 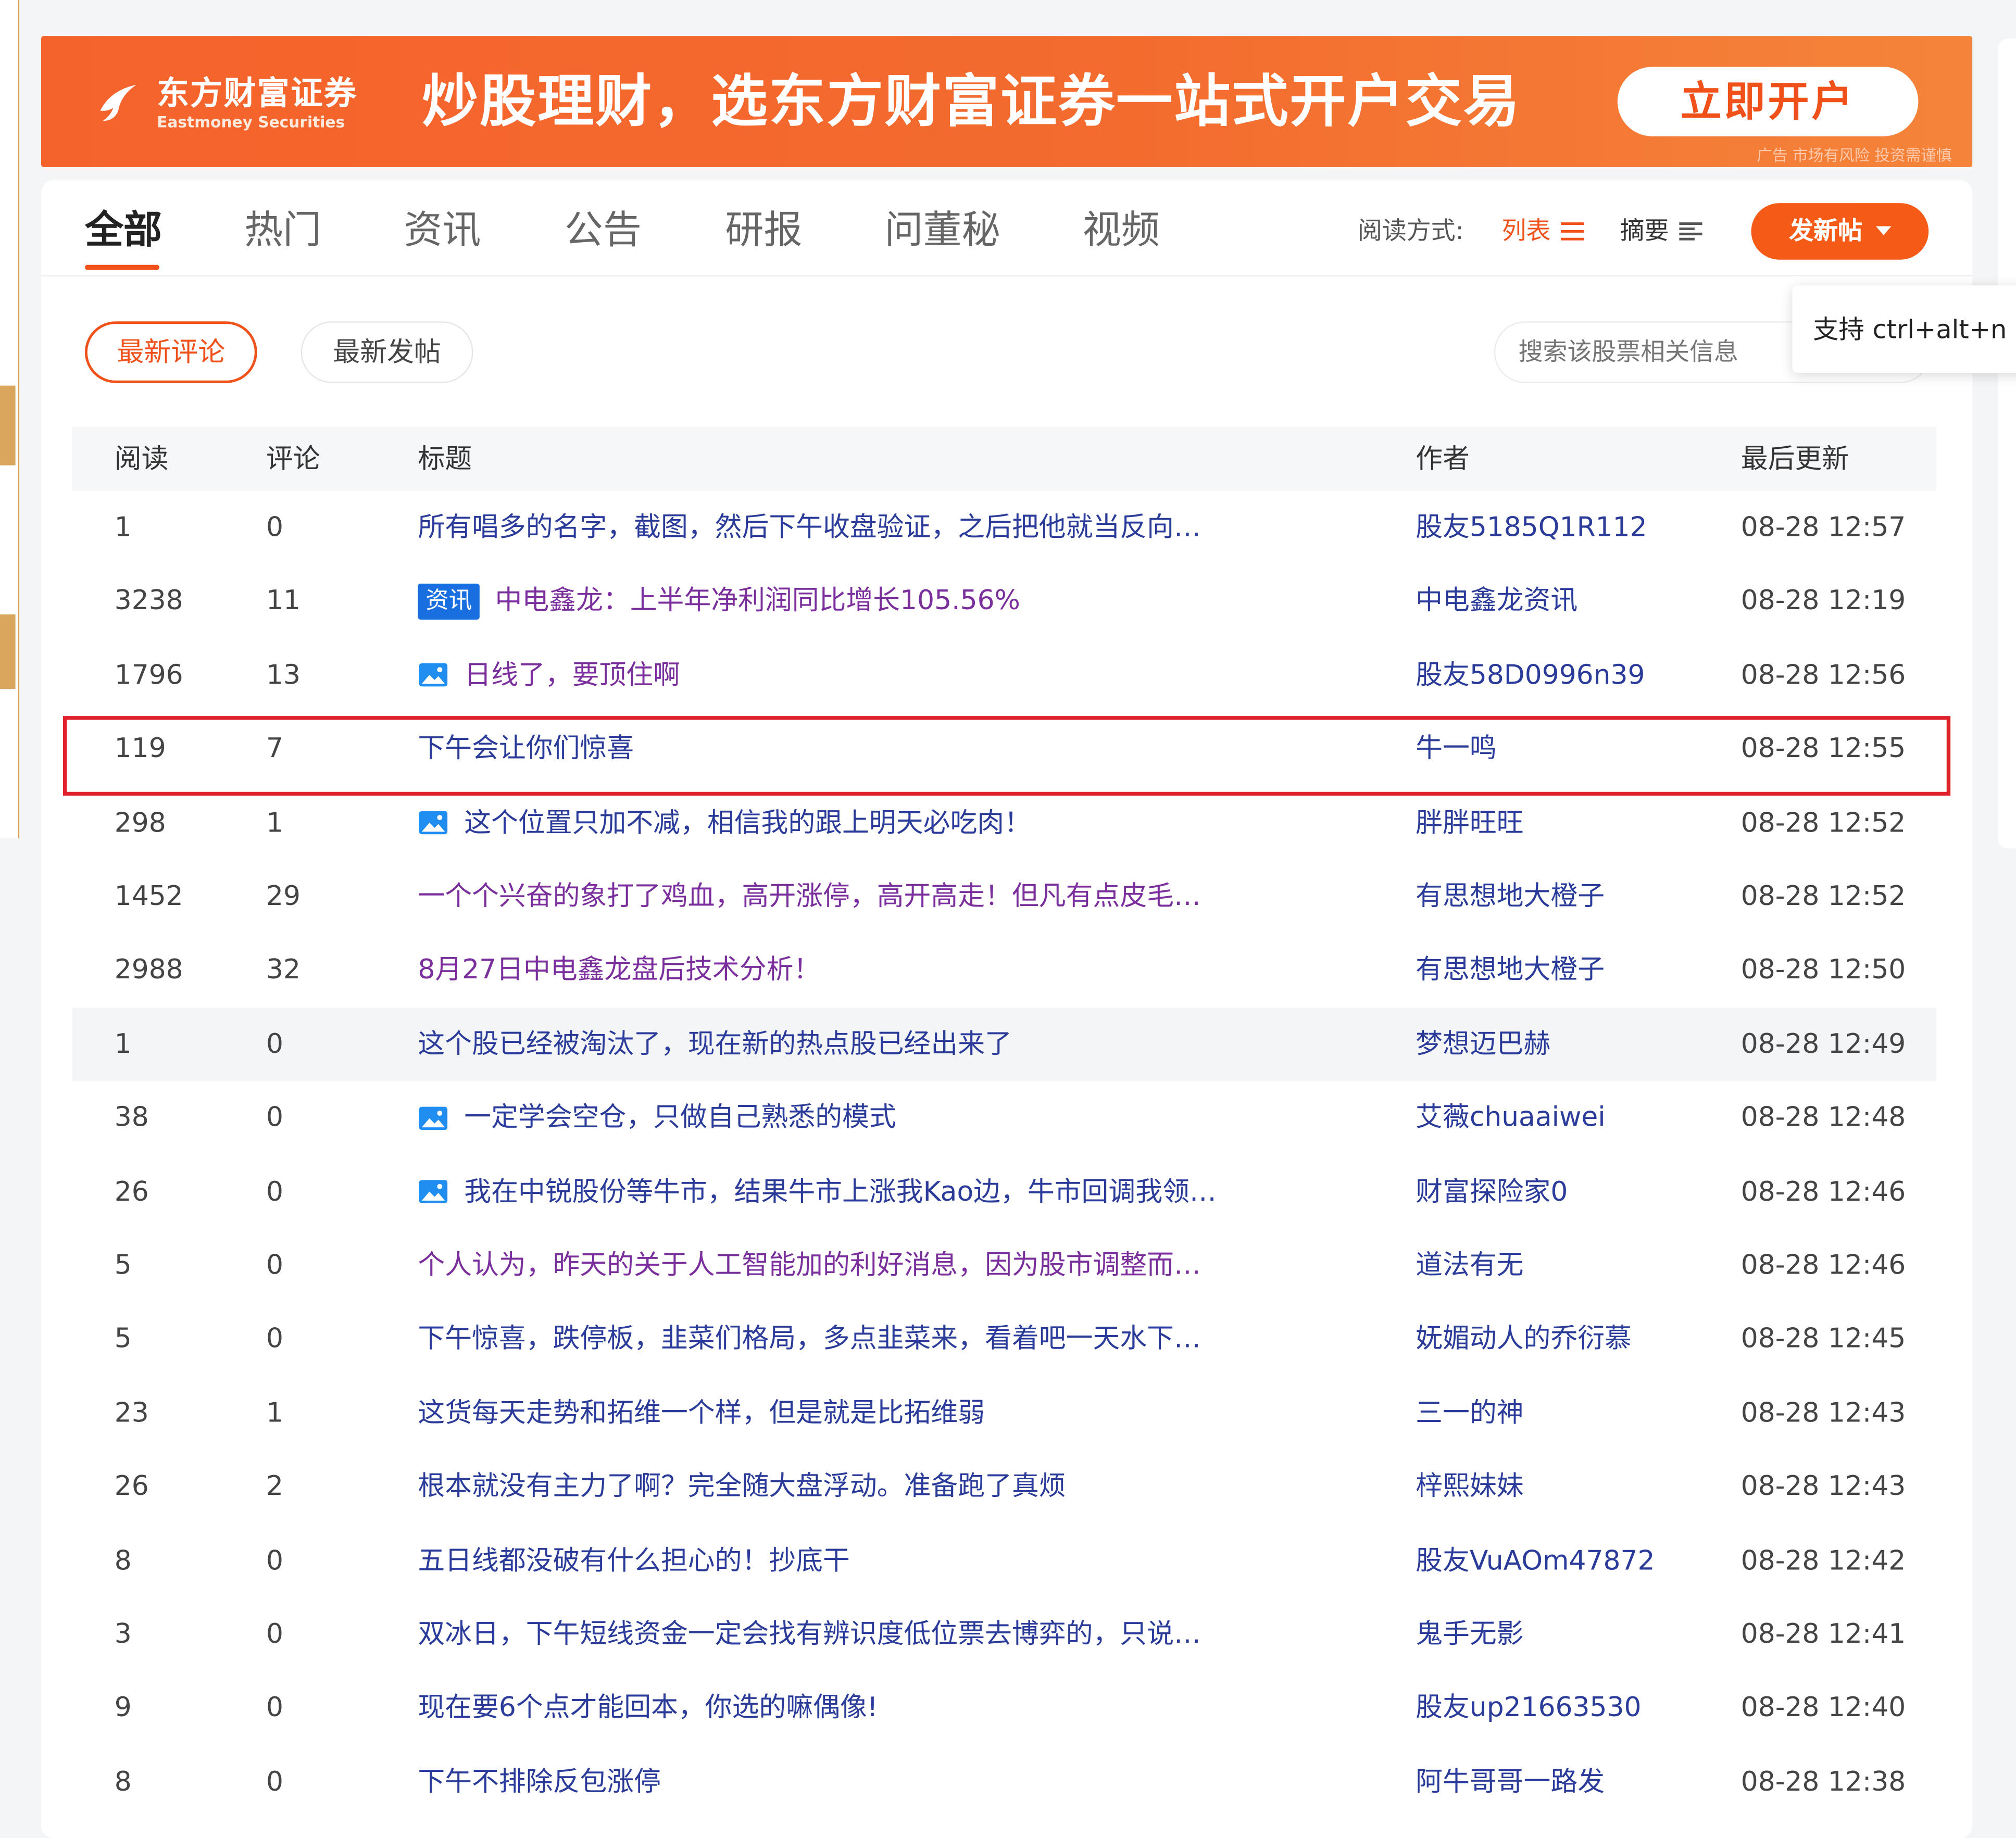 What do you see at coordinates (893, 1782) in the screenshot?
I see `post-title-link: 下午不排除反包涨停` at bounding box center [893, 1782].